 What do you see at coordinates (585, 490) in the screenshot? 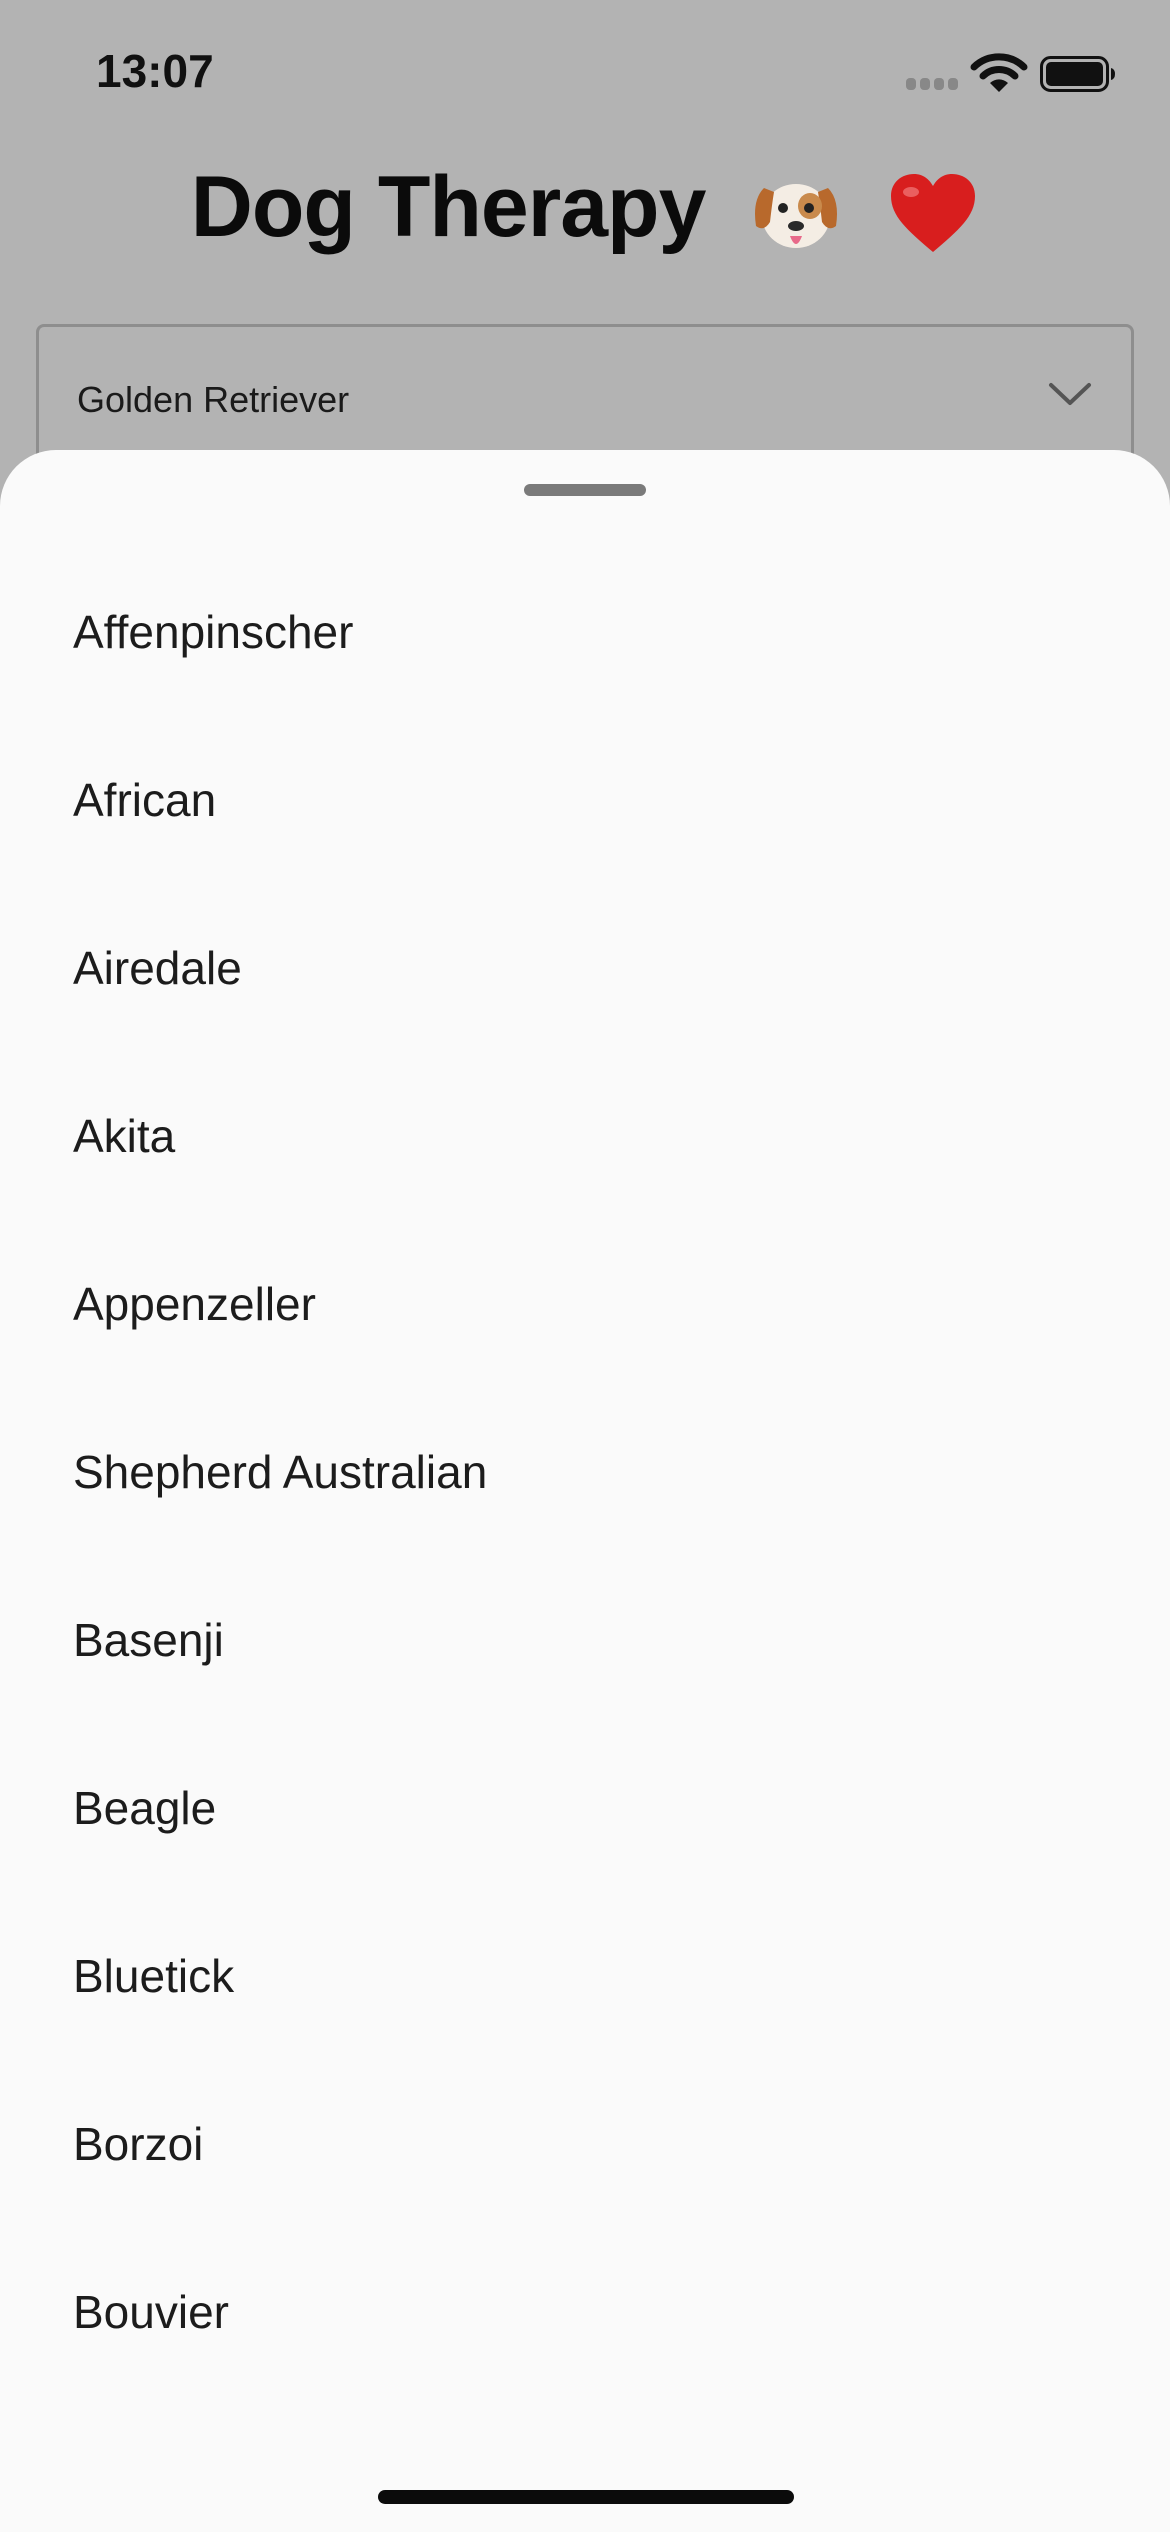
I see `sheet-drag-handle` at bounding box center [585, 490].